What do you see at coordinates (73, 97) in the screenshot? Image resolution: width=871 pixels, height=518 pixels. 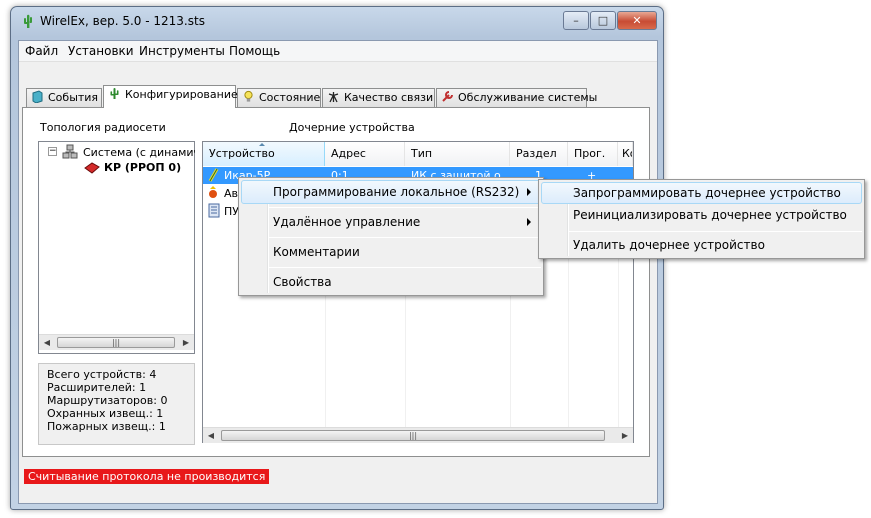 I see `tab-events-label: События` at bounding box center [73, 97].